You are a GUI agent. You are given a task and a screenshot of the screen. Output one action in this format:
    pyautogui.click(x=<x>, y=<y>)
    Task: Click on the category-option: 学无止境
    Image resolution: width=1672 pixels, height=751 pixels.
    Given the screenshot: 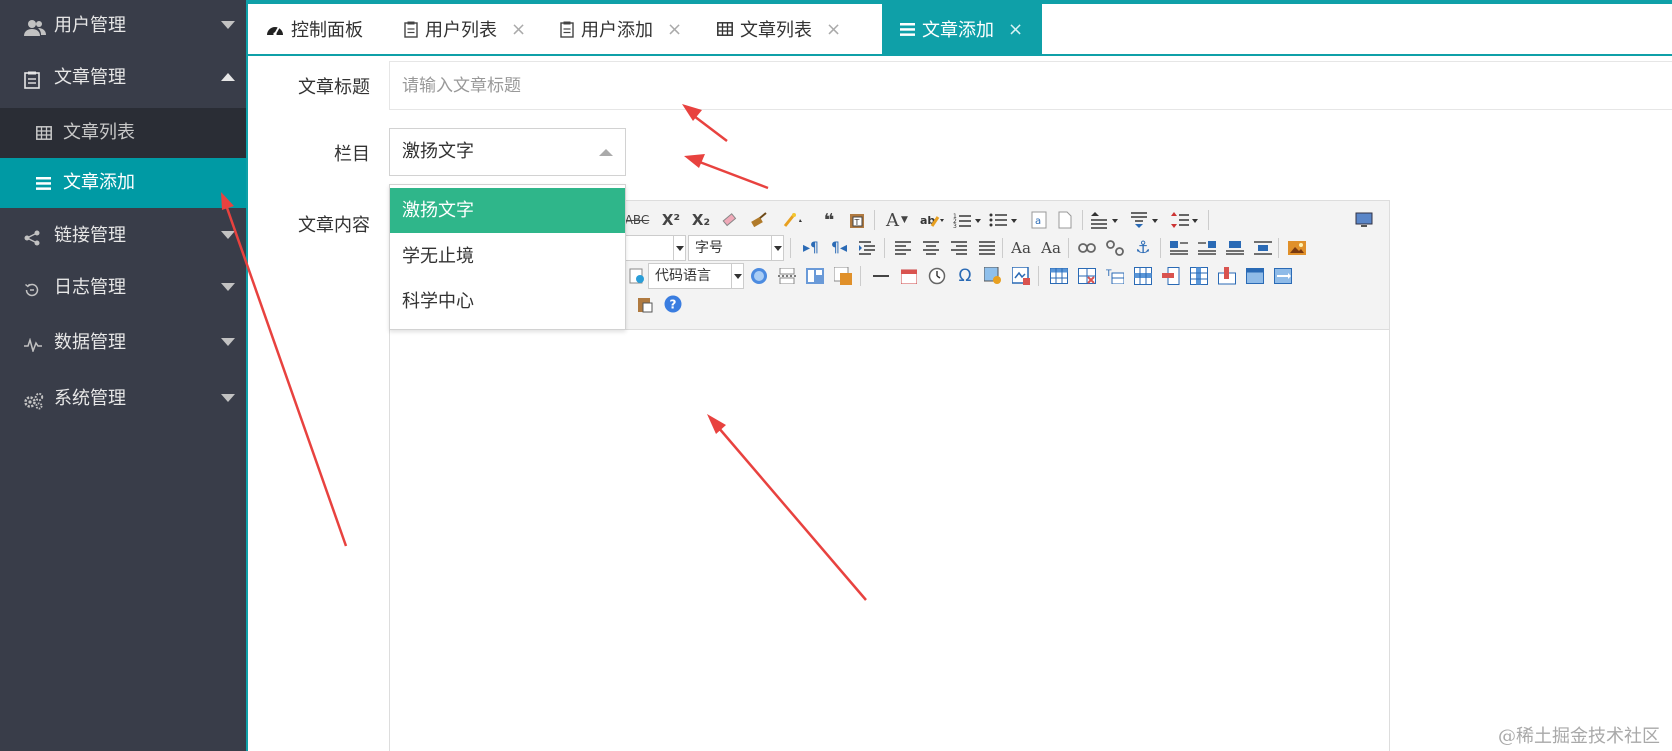 What is the action you would take?
    pyautogui.click(x=507, y=256)
    